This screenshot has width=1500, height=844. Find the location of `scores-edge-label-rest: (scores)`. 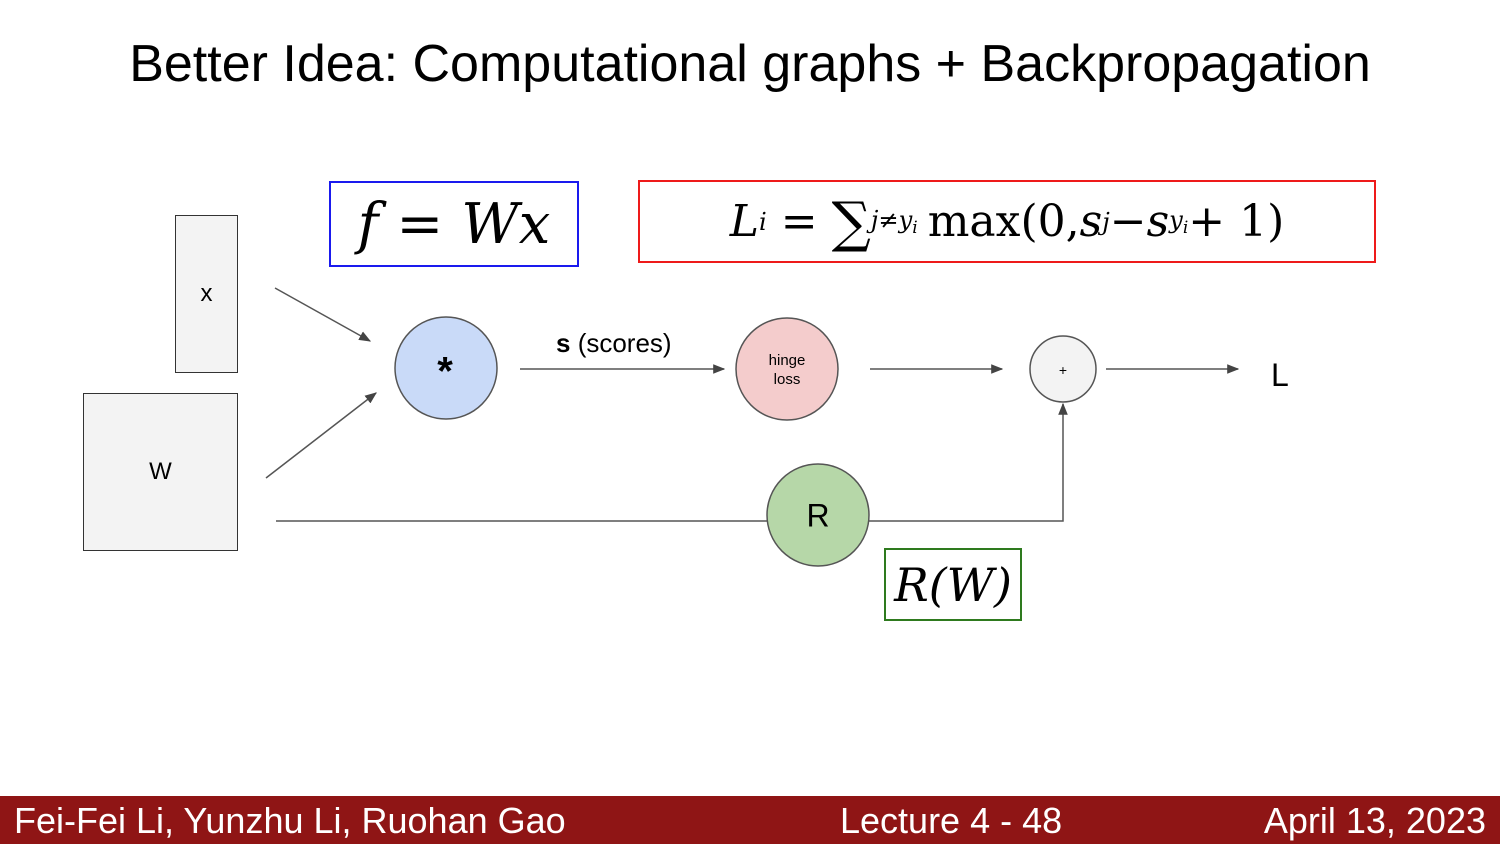

scores-edge-label-rest: (scores) is located at coordinates (621, 343).